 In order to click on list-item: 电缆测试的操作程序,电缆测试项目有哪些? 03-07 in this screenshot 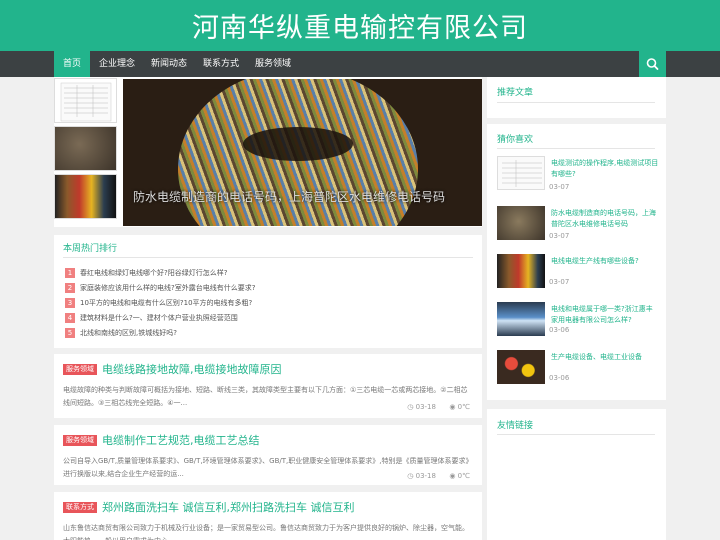, I will do `click(579, 176)`.